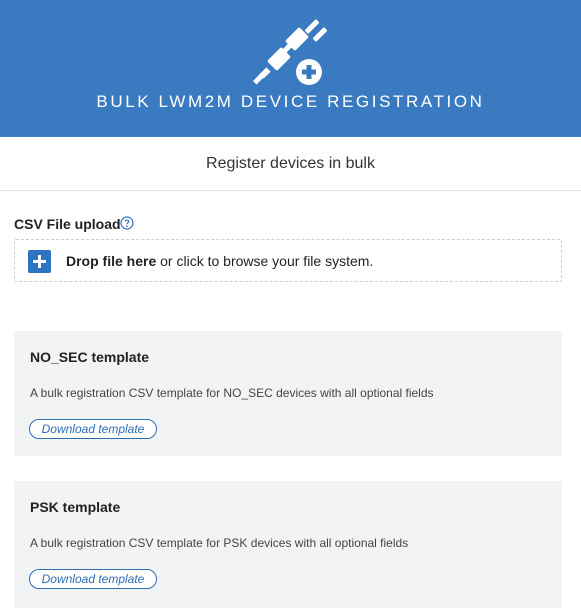  Describe the element at coordinates (75, 507) in the screenshot. I see `template-title: PSK template` at that location.